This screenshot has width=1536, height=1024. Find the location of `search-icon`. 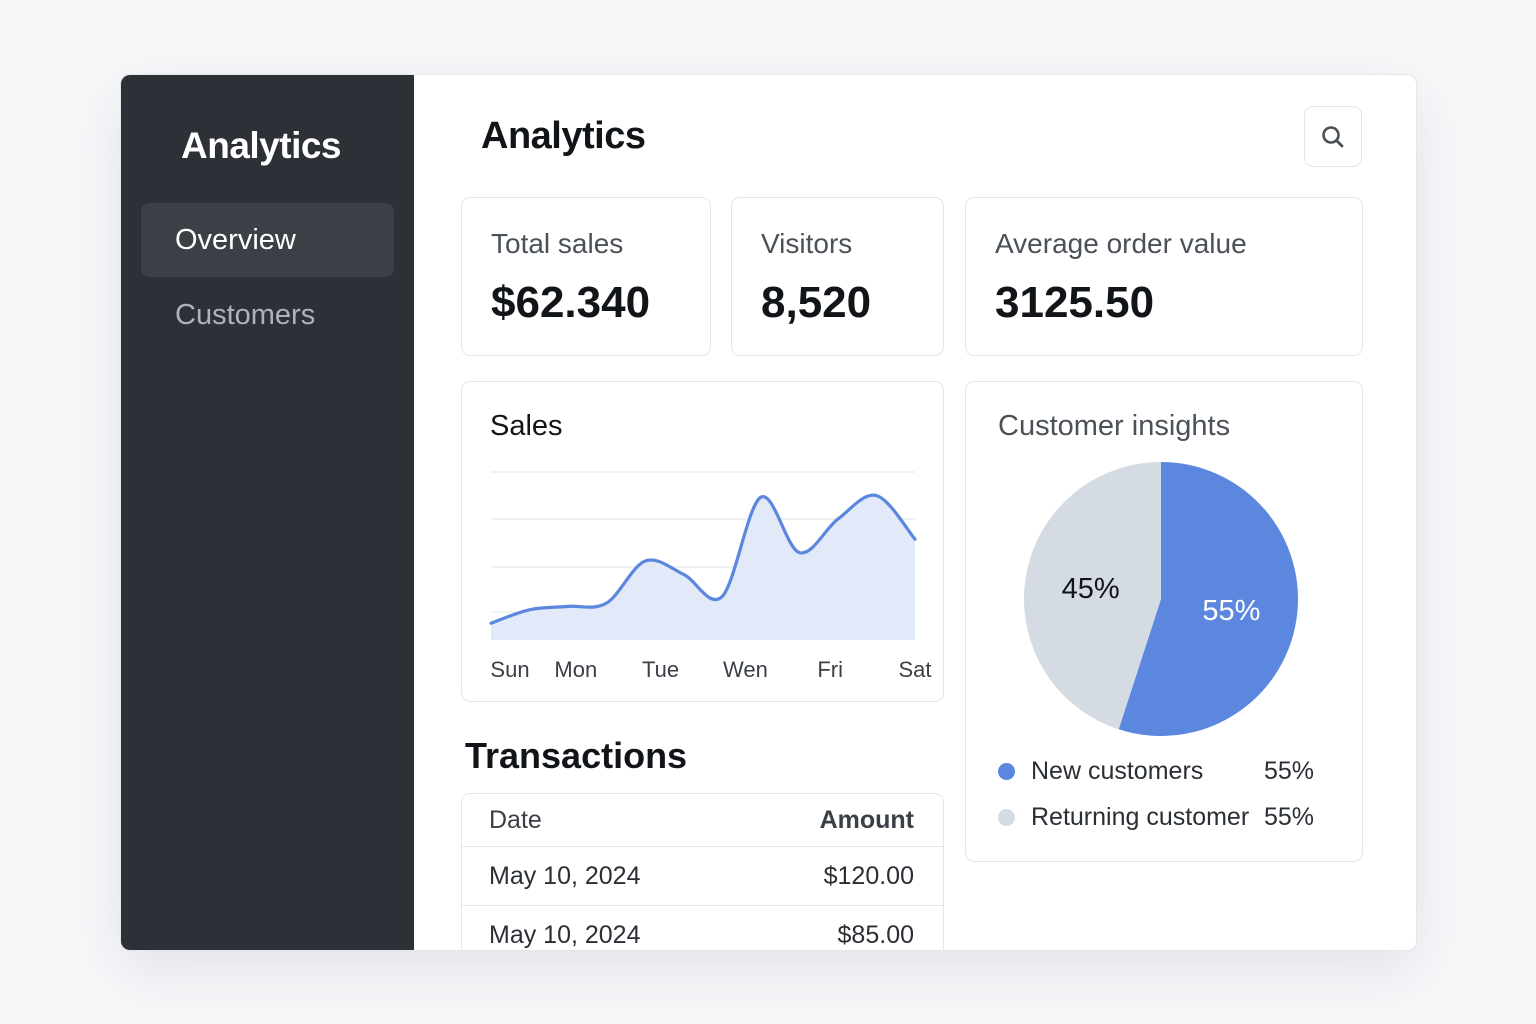

search-icon is located at coordinates (1333, 136).